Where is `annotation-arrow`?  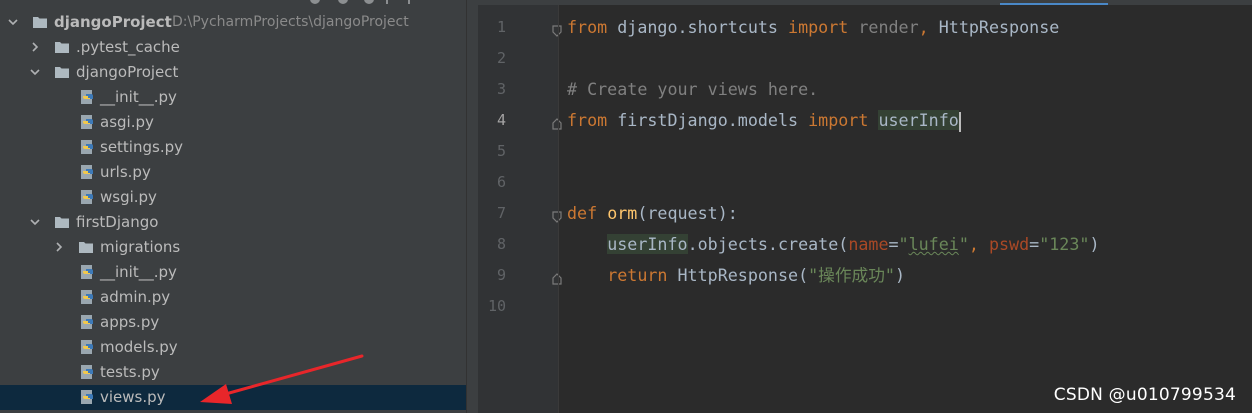
annotation-arrow is located at coordinates (282, 379).